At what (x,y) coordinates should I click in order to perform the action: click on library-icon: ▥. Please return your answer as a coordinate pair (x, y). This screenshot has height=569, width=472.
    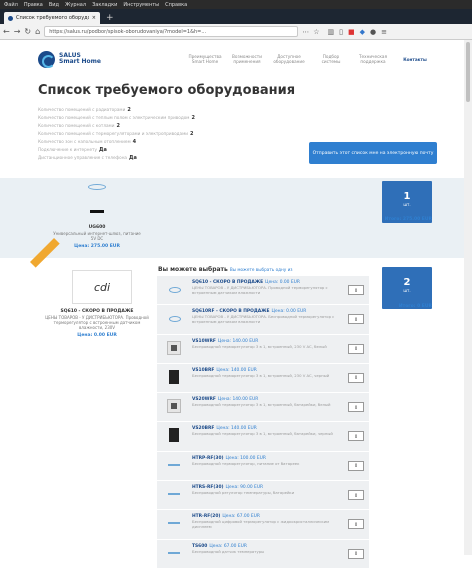
    Looking at the image, I should click on (330, 32).